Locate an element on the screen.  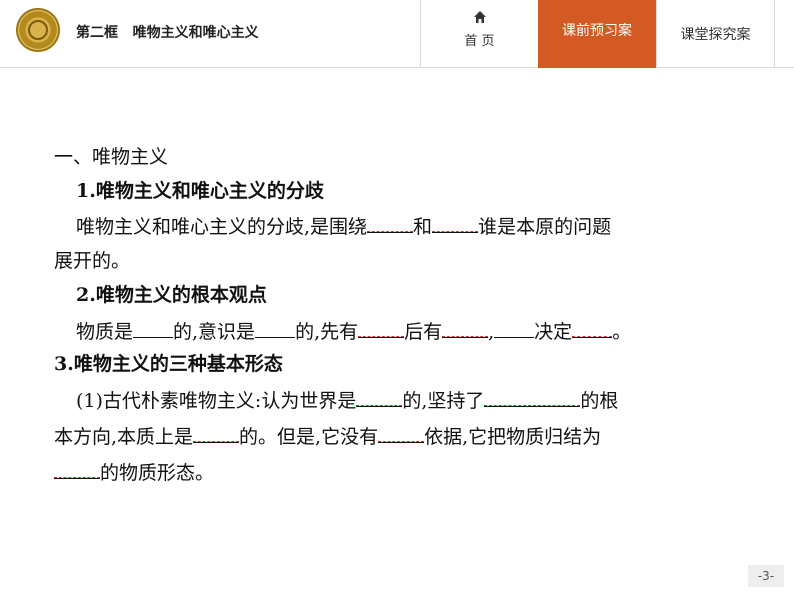
section-2-title: 2.唯物主义的根本观点 is located at coordinates (171, 295).